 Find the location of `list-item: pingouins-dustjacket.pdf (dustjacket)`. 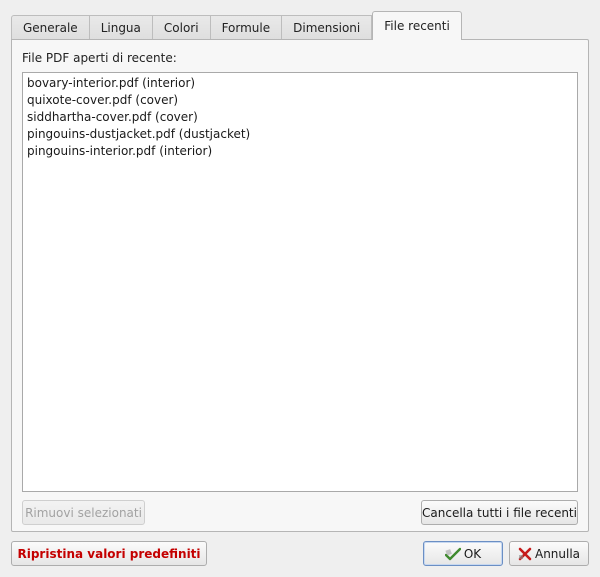

list-item: pingouins-dustjacket.pdf (dustjacket) is located at coordinates (300, 134).